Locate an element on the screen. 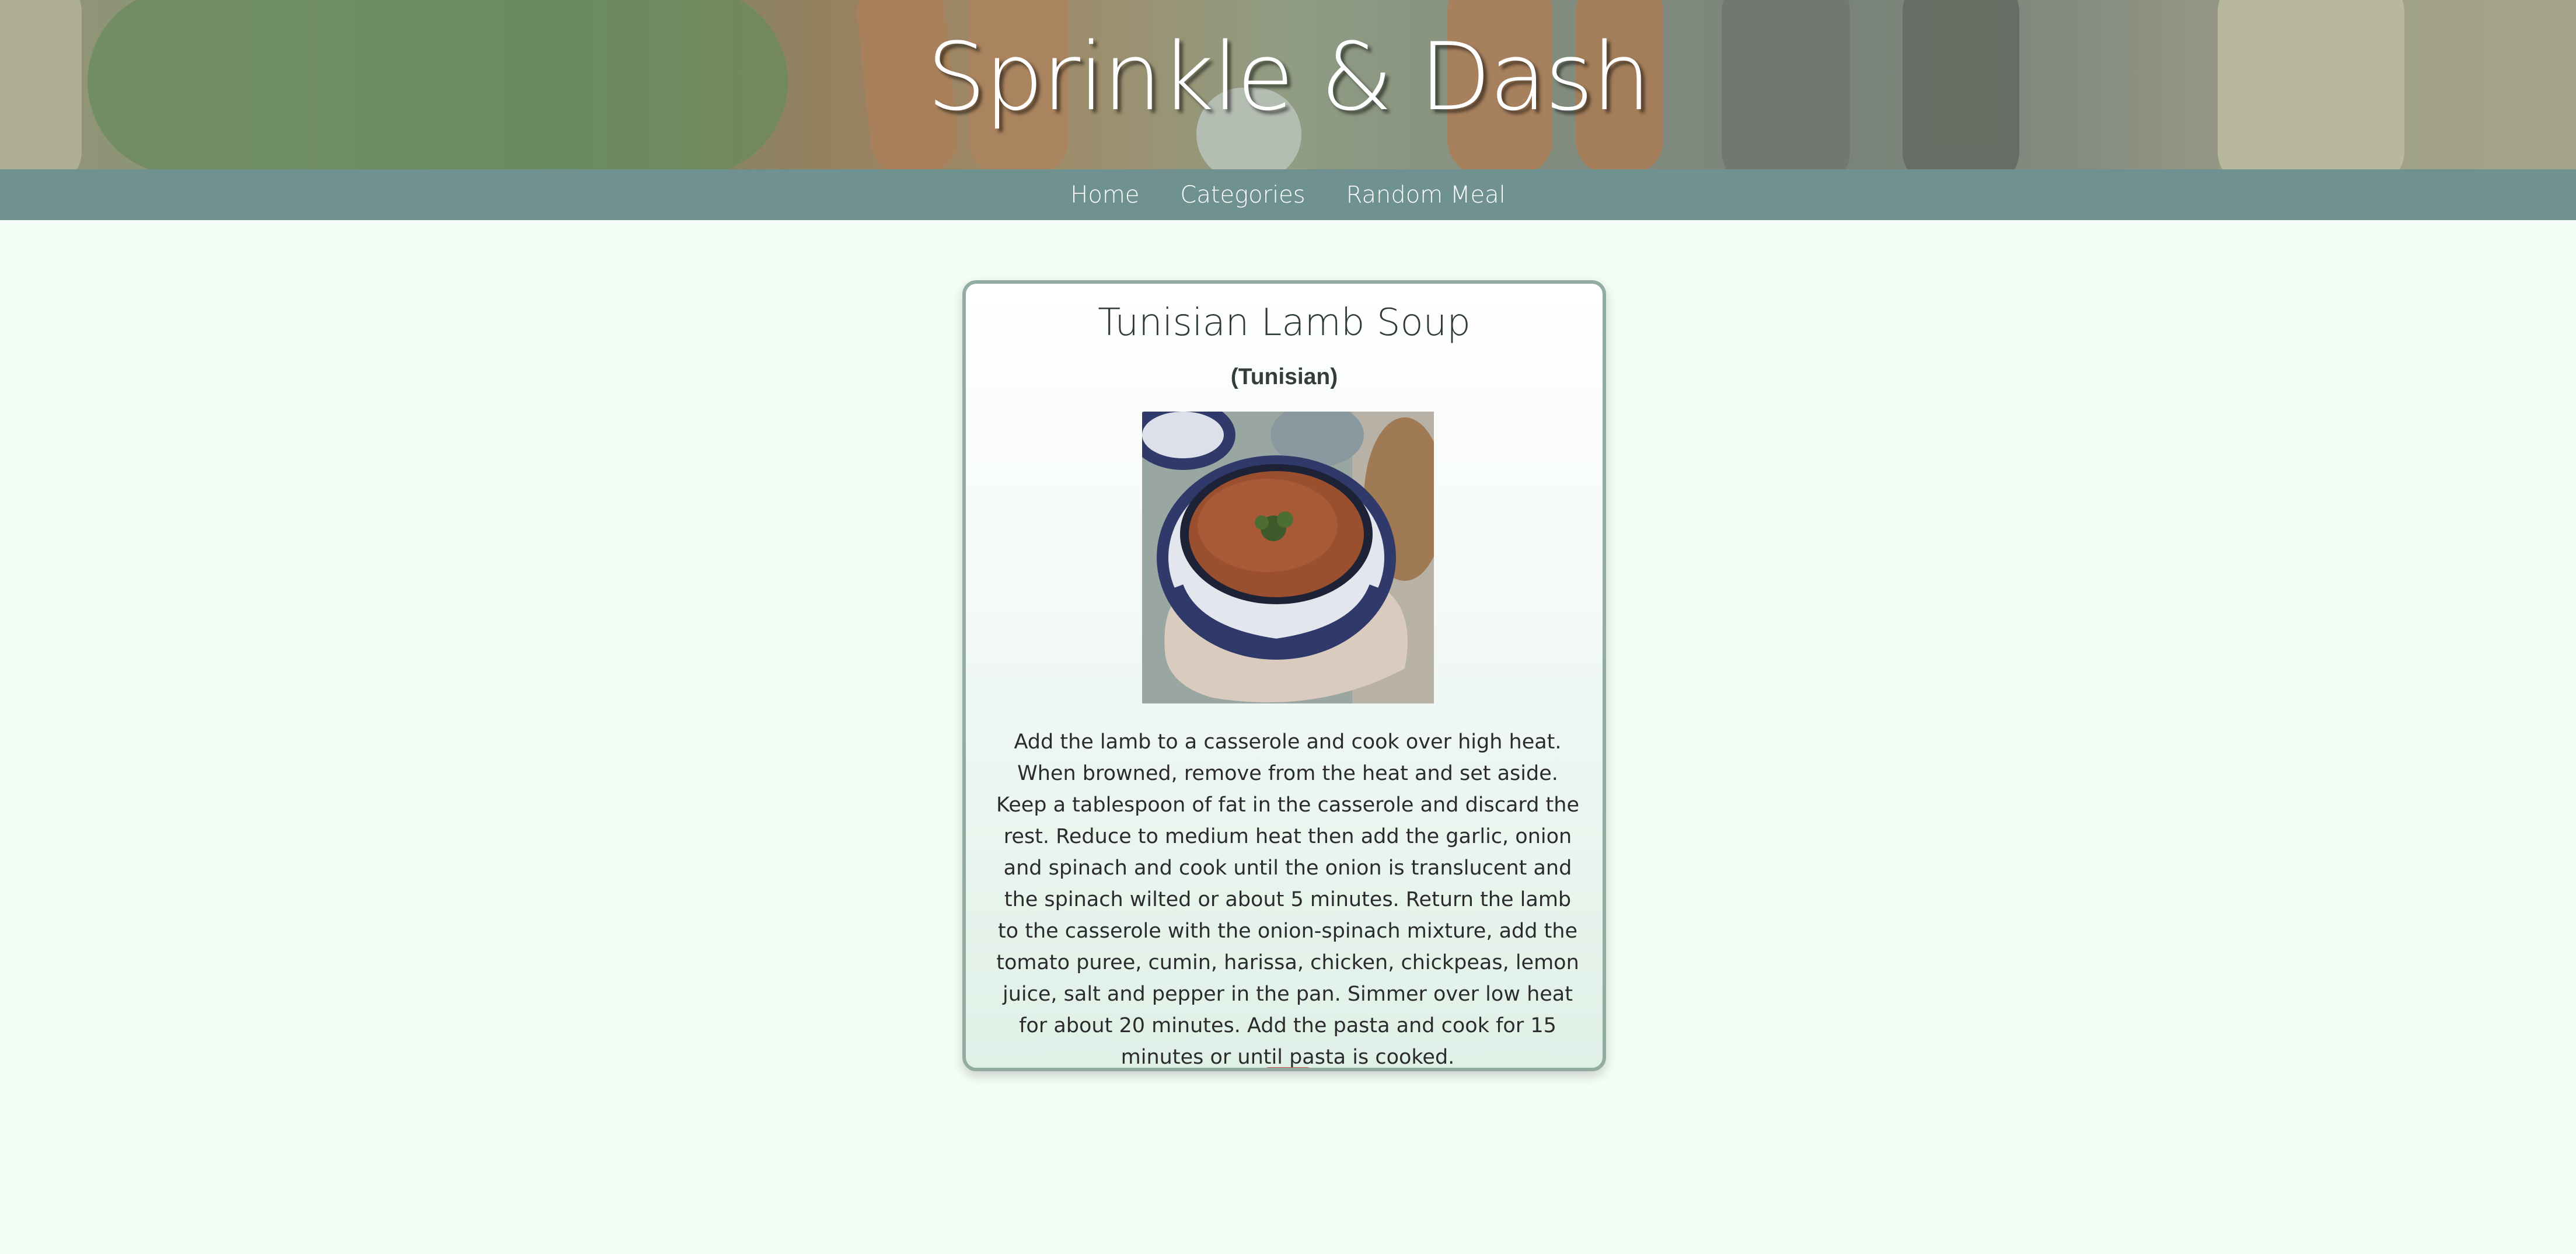 Image resolution: width=2576 pixels, height=1254 pixels. meal-image is located at coordinates (1288, 557).